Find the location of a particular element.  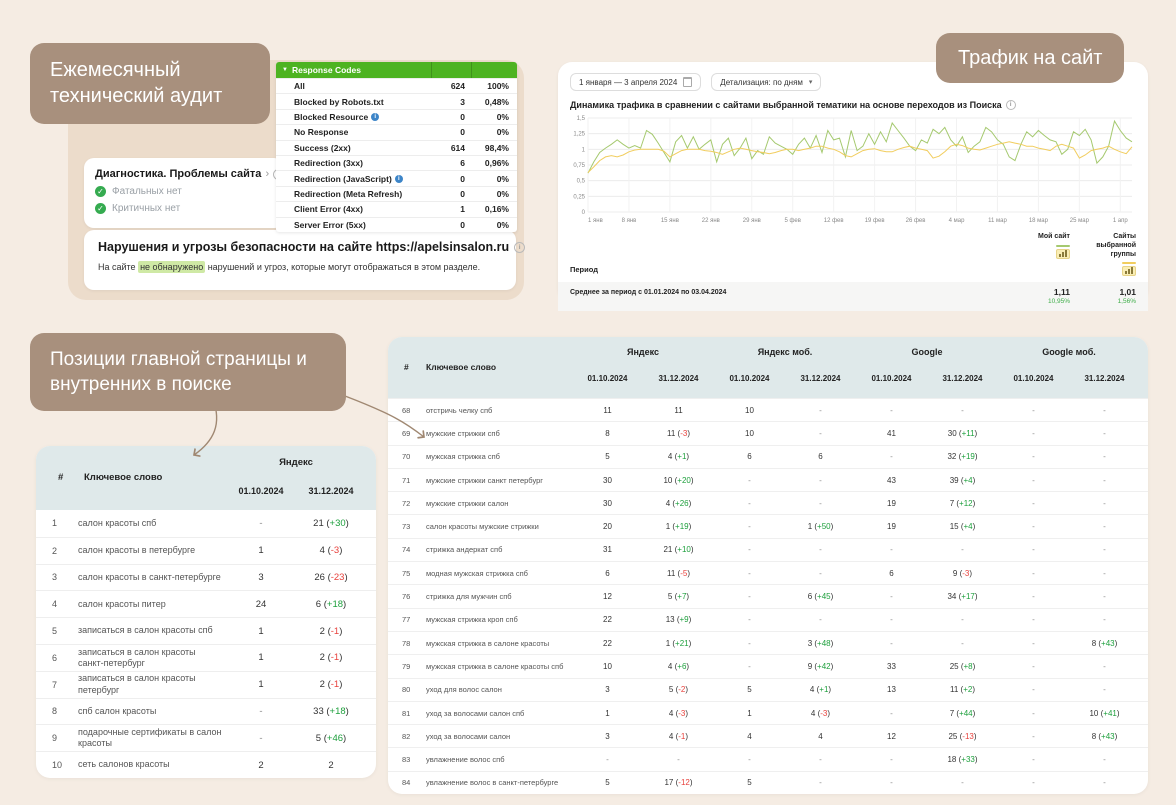

response-code-label: All is located at coordinates (299, 86).